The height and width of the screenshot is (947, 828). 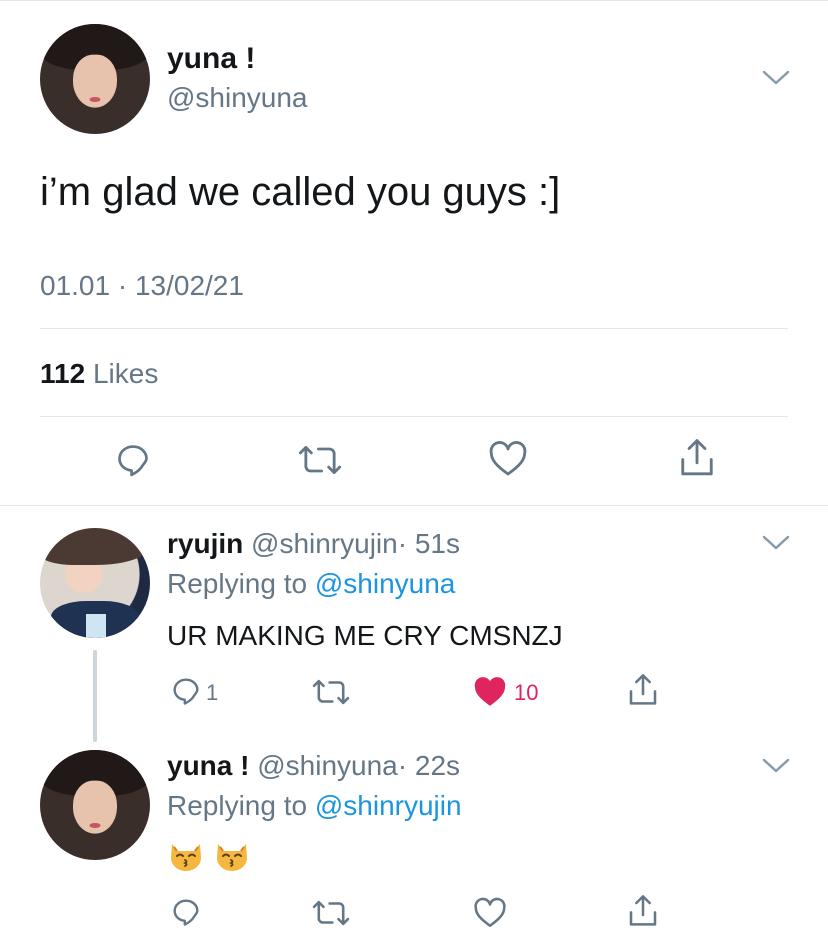 What do you see at coordinates (205, 543) in the screenshot?
I see `display-name: ryujin` at bounding box center [205, 543].